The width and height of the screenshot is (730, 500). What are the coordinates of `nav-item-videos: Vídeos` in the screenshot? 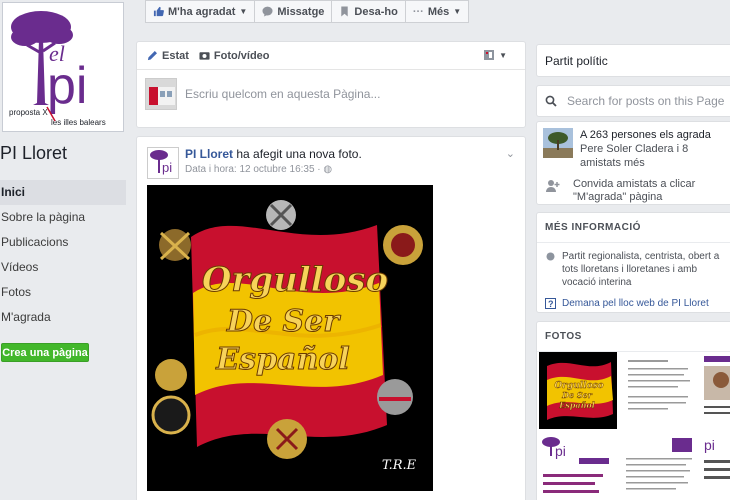 It's located at (63, 267).